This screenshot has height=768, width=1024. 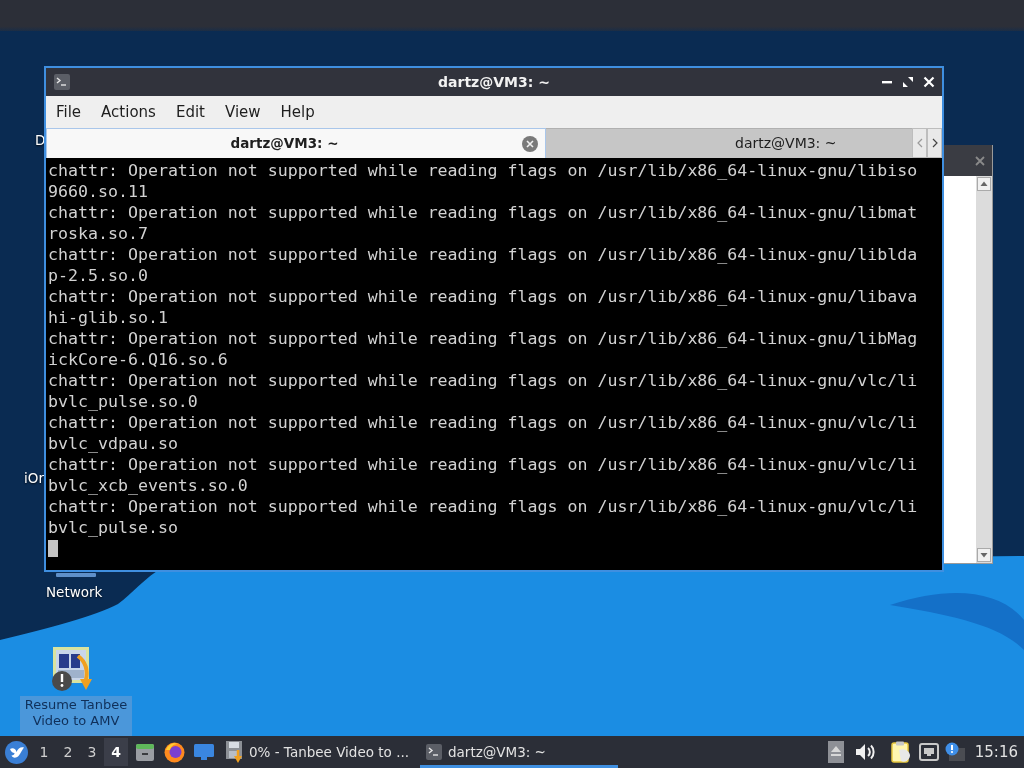 What do you see at coordinates (76, 716) in the screenshot?
I see `desktop-icon-label: Resume Tanbee Video to AMV` at bounding box center [76, 716].